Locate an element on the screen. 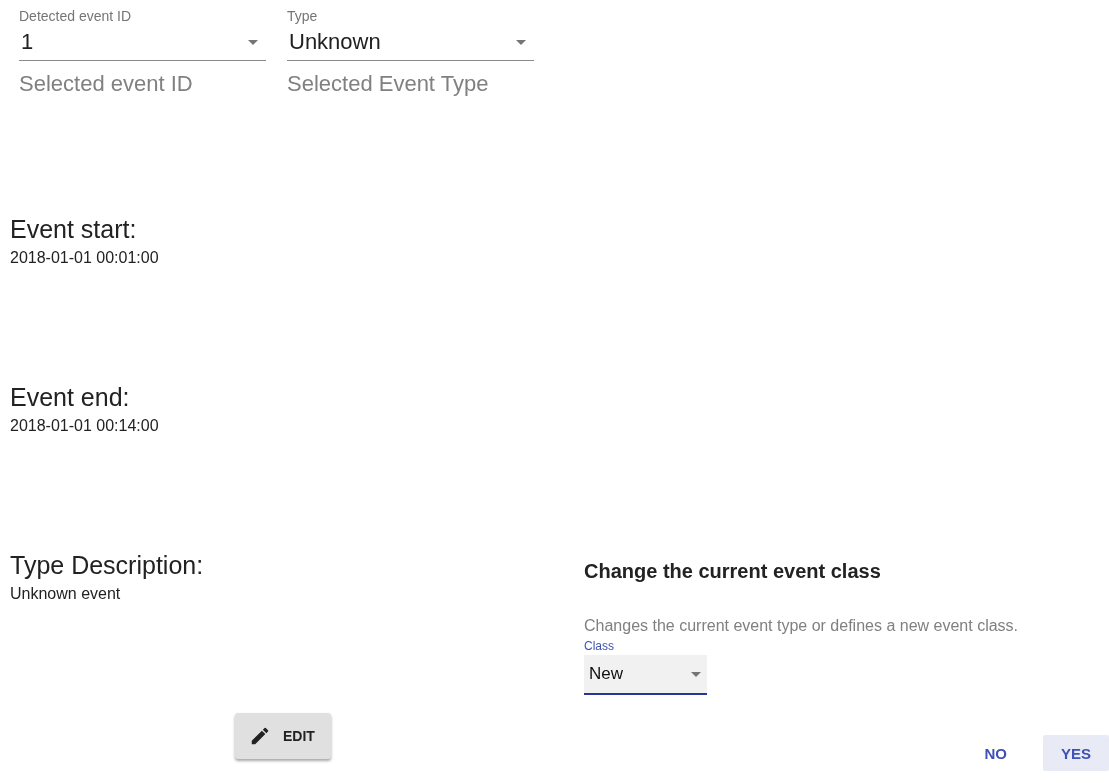 The image size is (1109, 783). section-value: 2018-01-01 00:14:00 is located at coordinates (85, 426).